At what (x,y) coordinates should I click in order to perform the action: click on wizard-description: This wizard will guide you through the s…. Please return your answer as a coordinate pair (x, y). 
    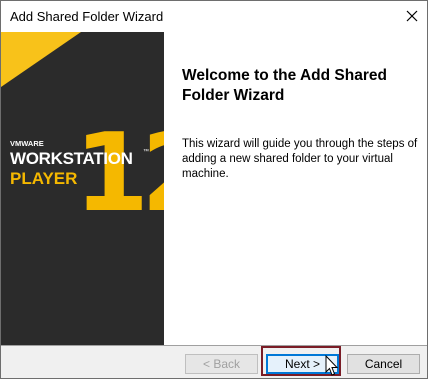
    Looking at the image, I should click on (300, 159).